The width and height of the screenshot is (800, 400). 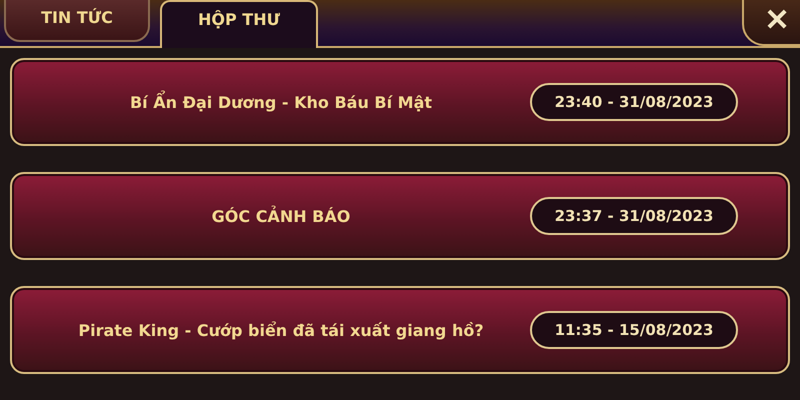 I want to click on close-button: ✕, so click(x=771, y=23).